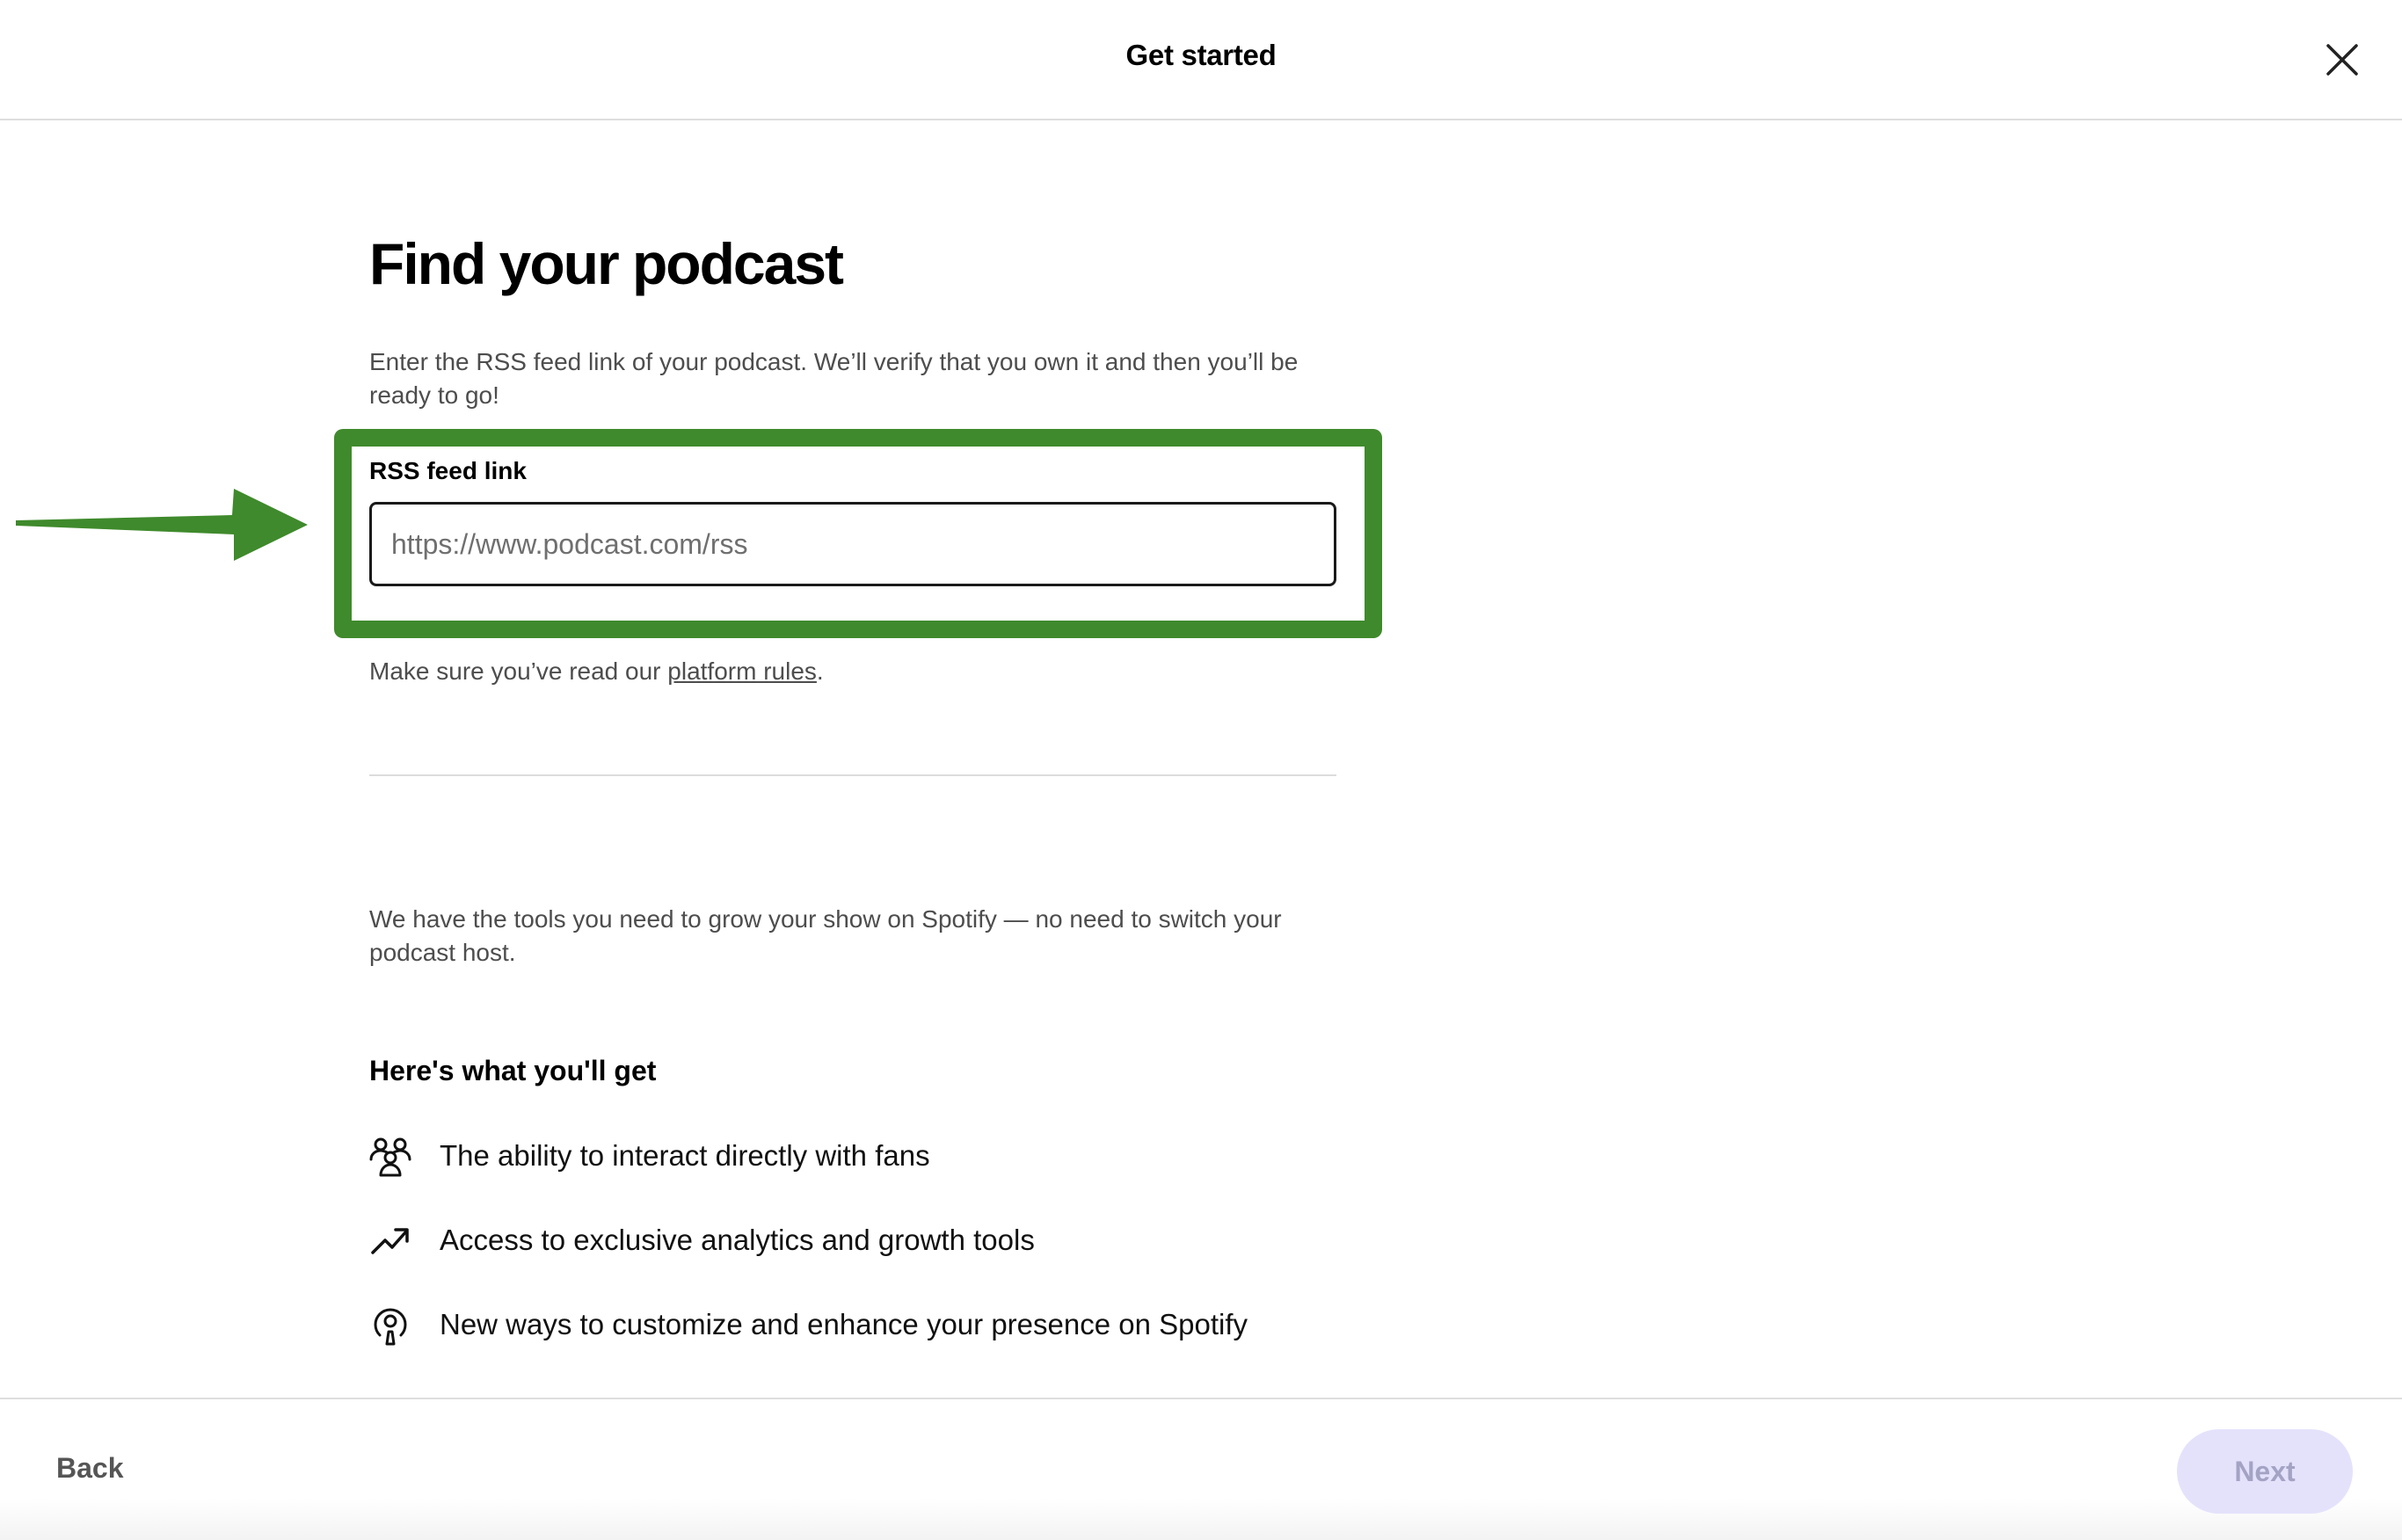 The width and height of the screenshot is (2402, 1540). Describe the element at coordinates (390, 1240) in the screenshot. I see `trending-up-icon` at that location.